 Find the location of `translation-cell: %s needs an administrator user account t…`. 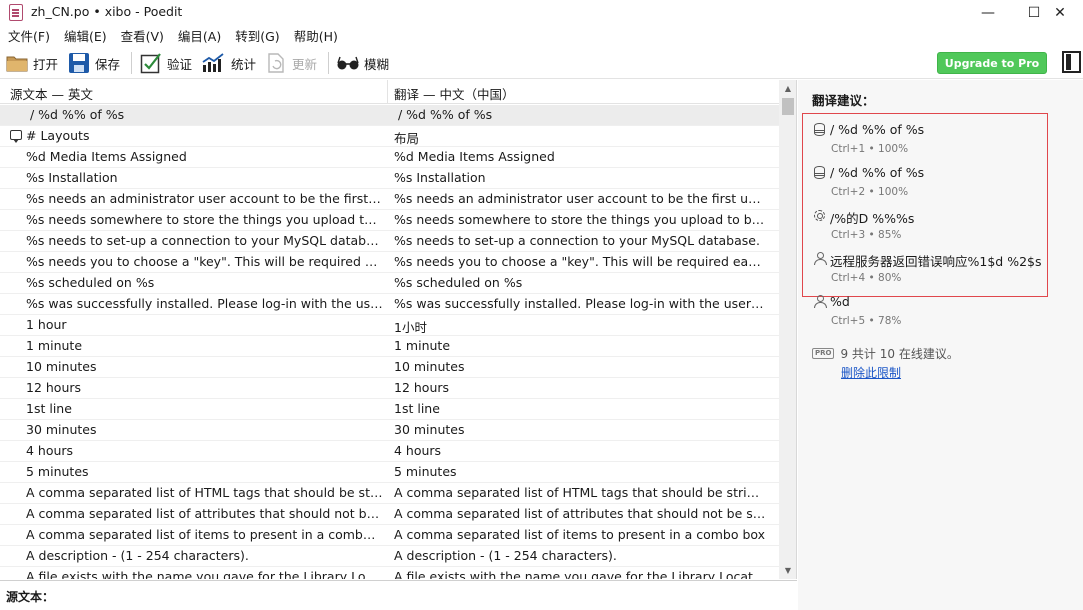

translation-cell: %s needs an administrator user account t… is located at coordinates (580, 198).